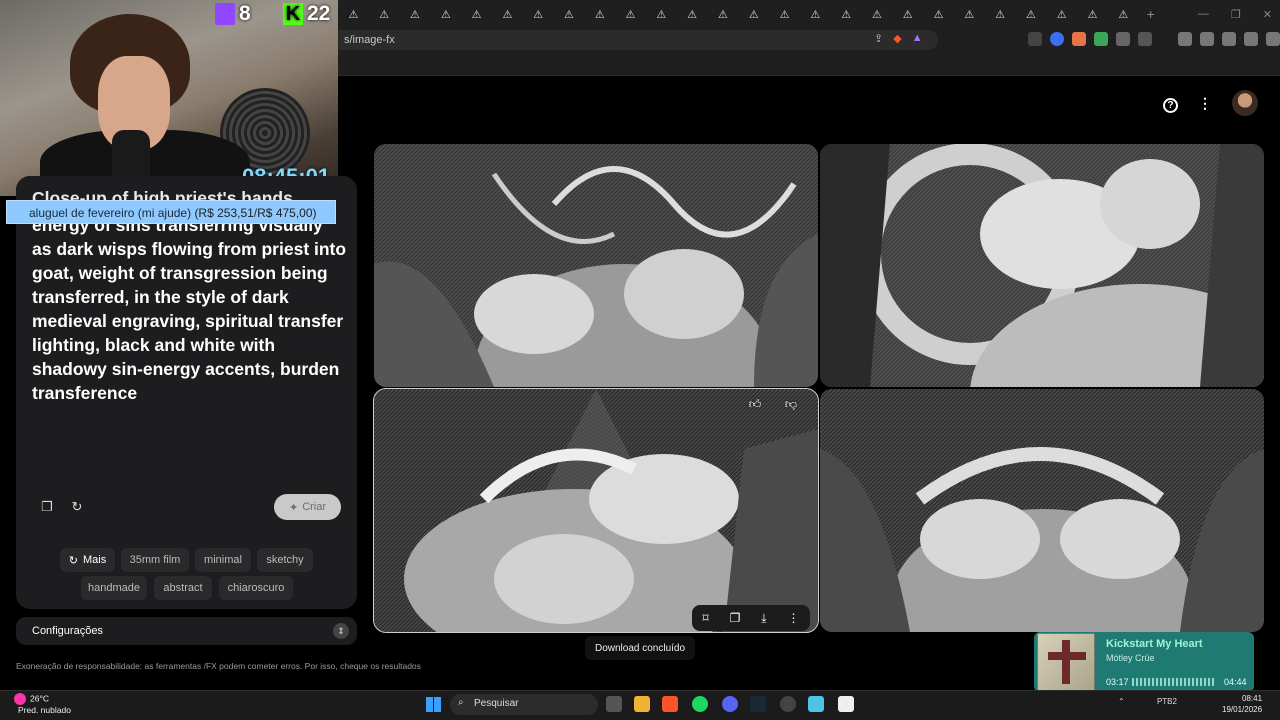  I want to click on maximize-button: ❐, so click(1236, 14).